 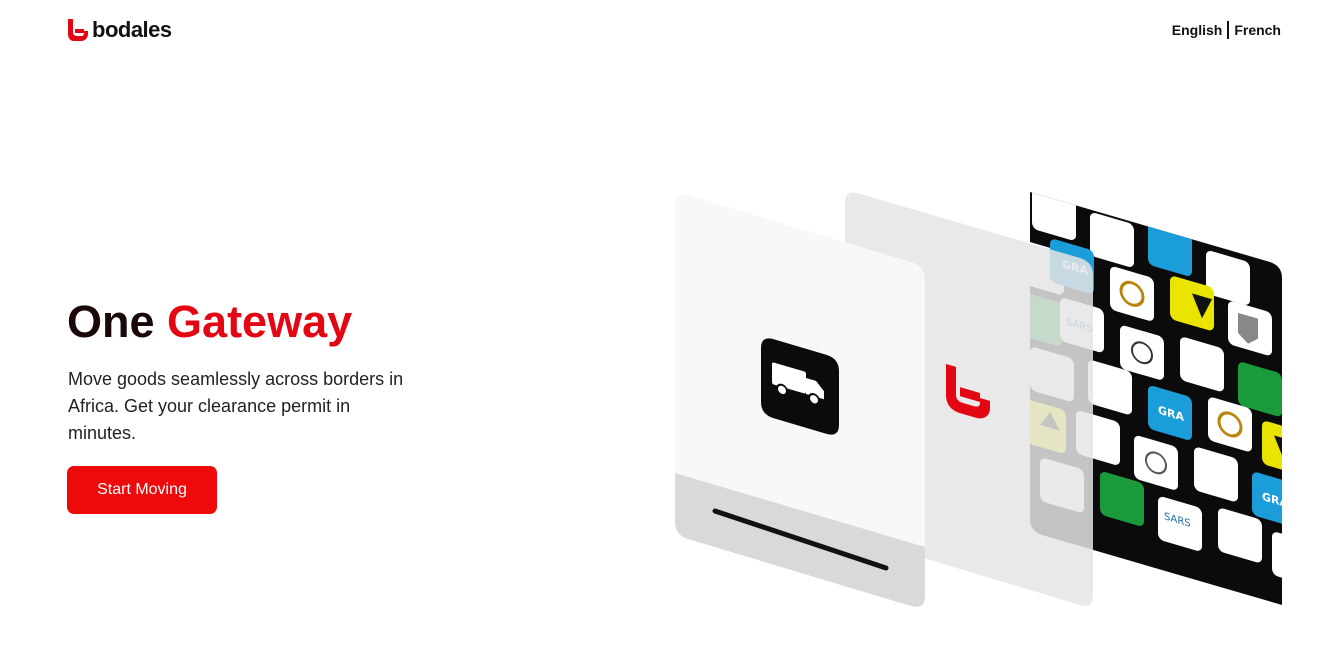 I want to click on language-french-link: French, so click(x=1257, y=30).